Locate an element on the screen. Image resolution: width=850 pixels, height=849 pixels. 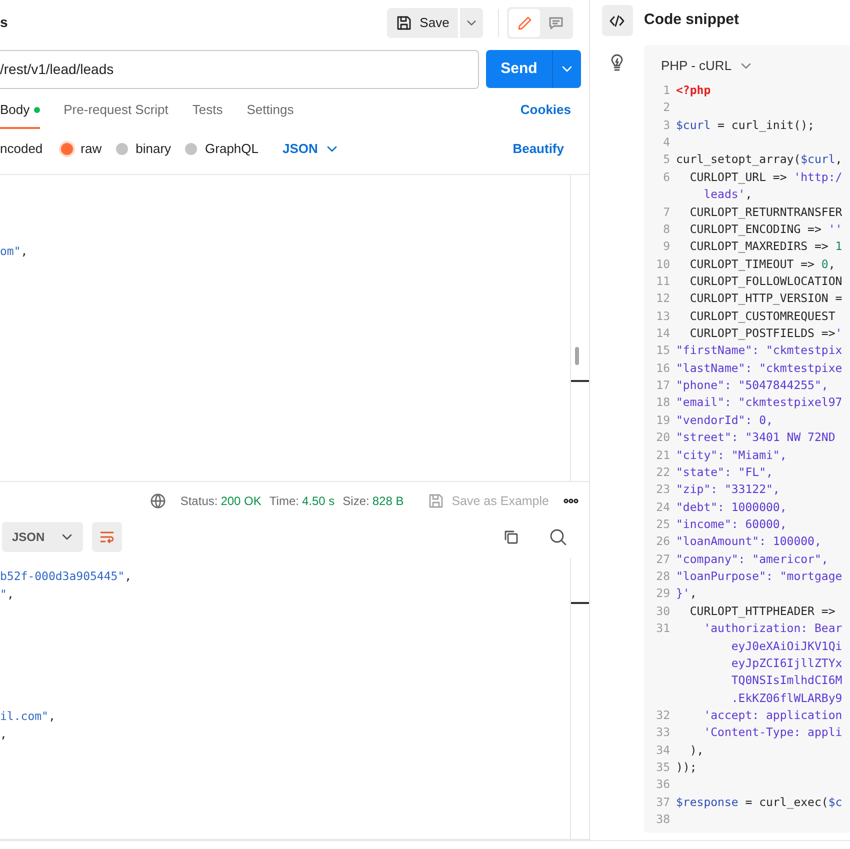
edit-mode-button is located at coordinates (524, 22).